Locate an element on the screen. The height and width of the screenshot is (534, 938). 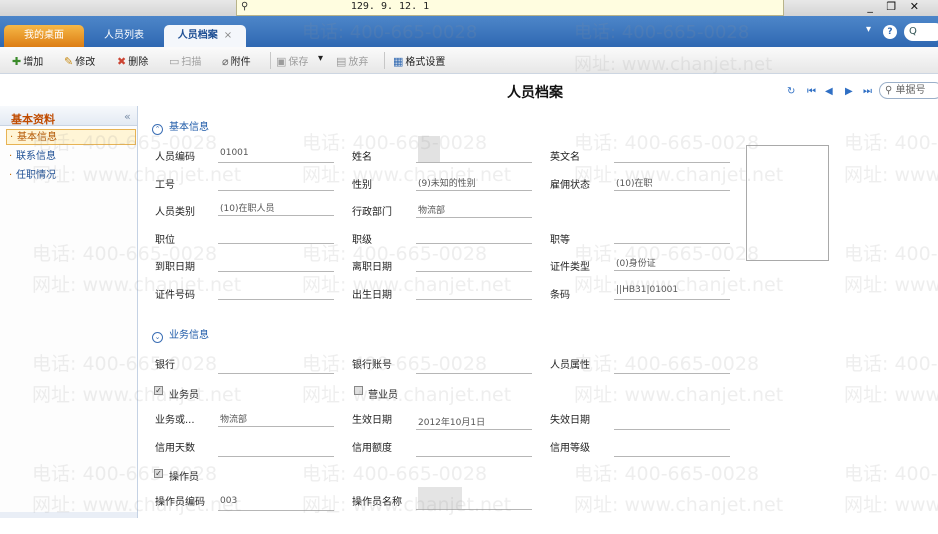
add-button: ✚ 增加 is located at coordinates (27, 61).